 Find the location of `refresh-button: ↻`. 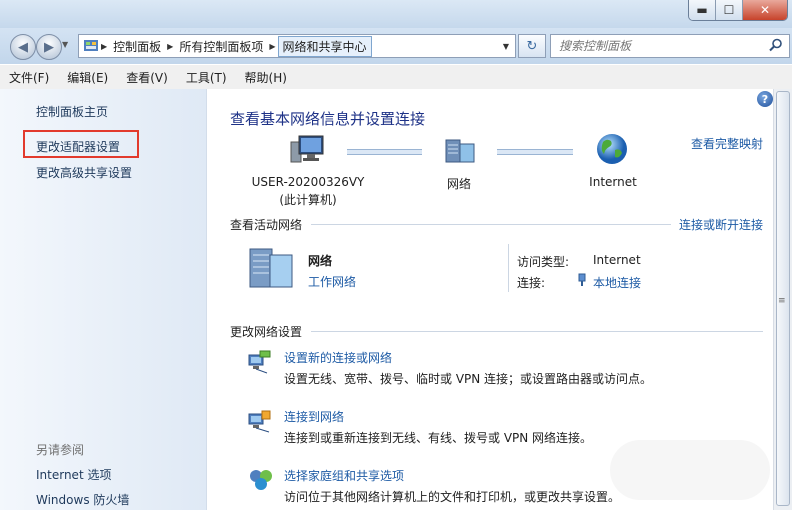

refresh-button: ↻ is located at coordinates (532, 46).